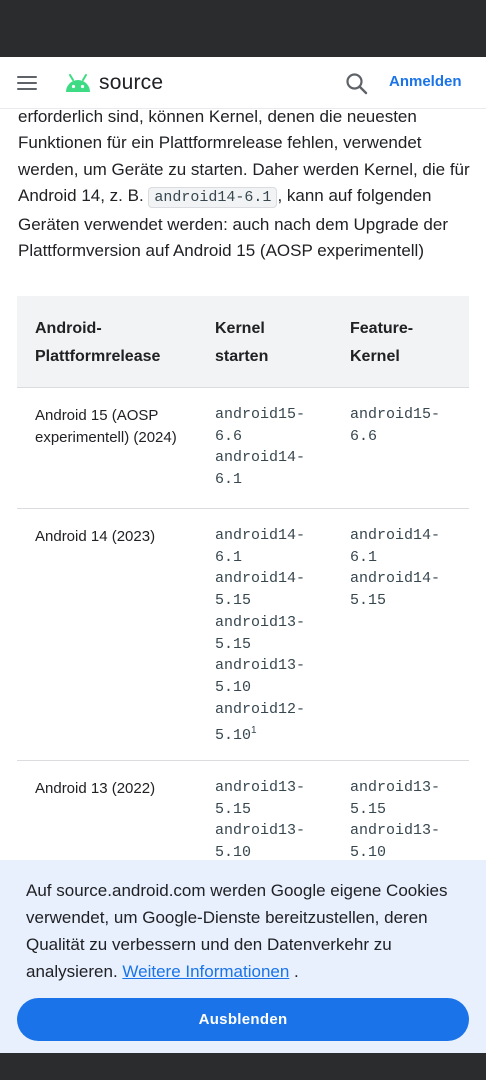  What do you see at coordinates (260, 820) in the screenshot?
I see `launch-kernel-cell: android13- 5.15 android13- 5.10` at bounding box center [260, 820].